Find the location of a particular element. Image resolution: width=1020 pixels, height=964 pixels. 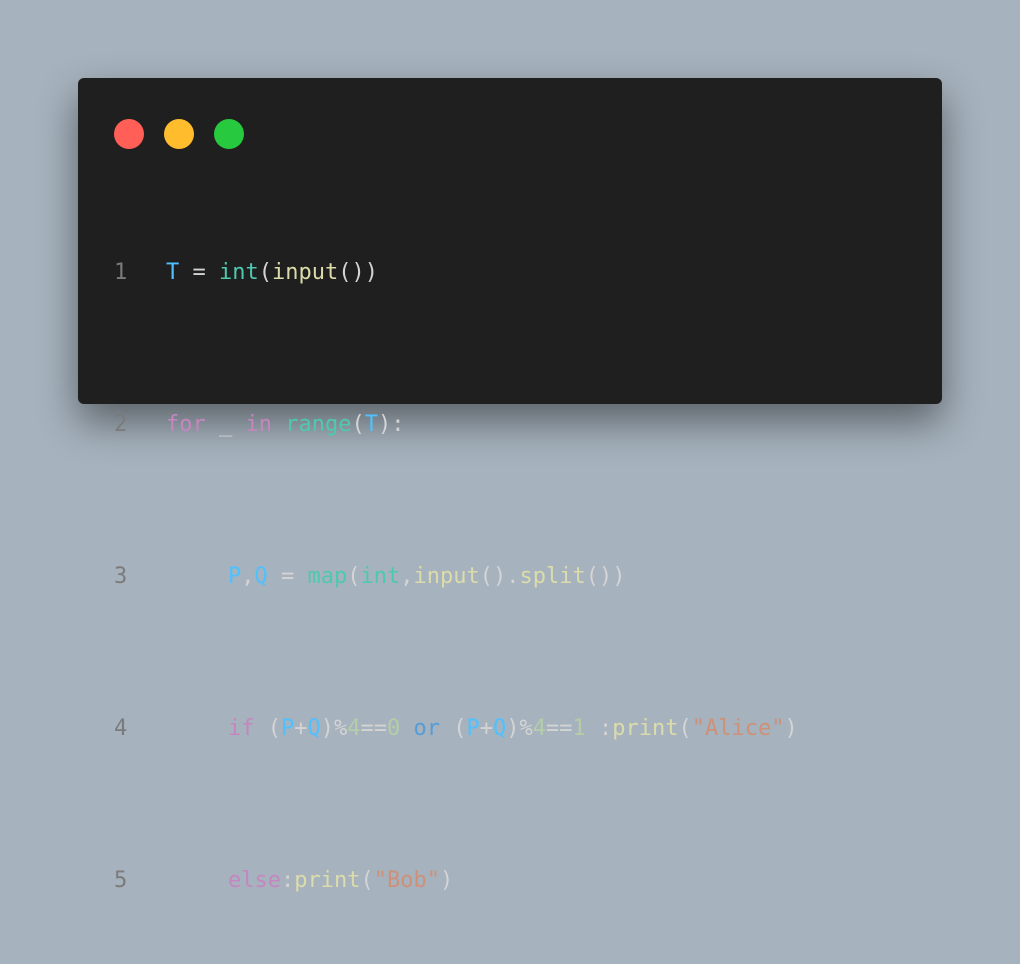

code-token: if is located at coordinates (241, 728).